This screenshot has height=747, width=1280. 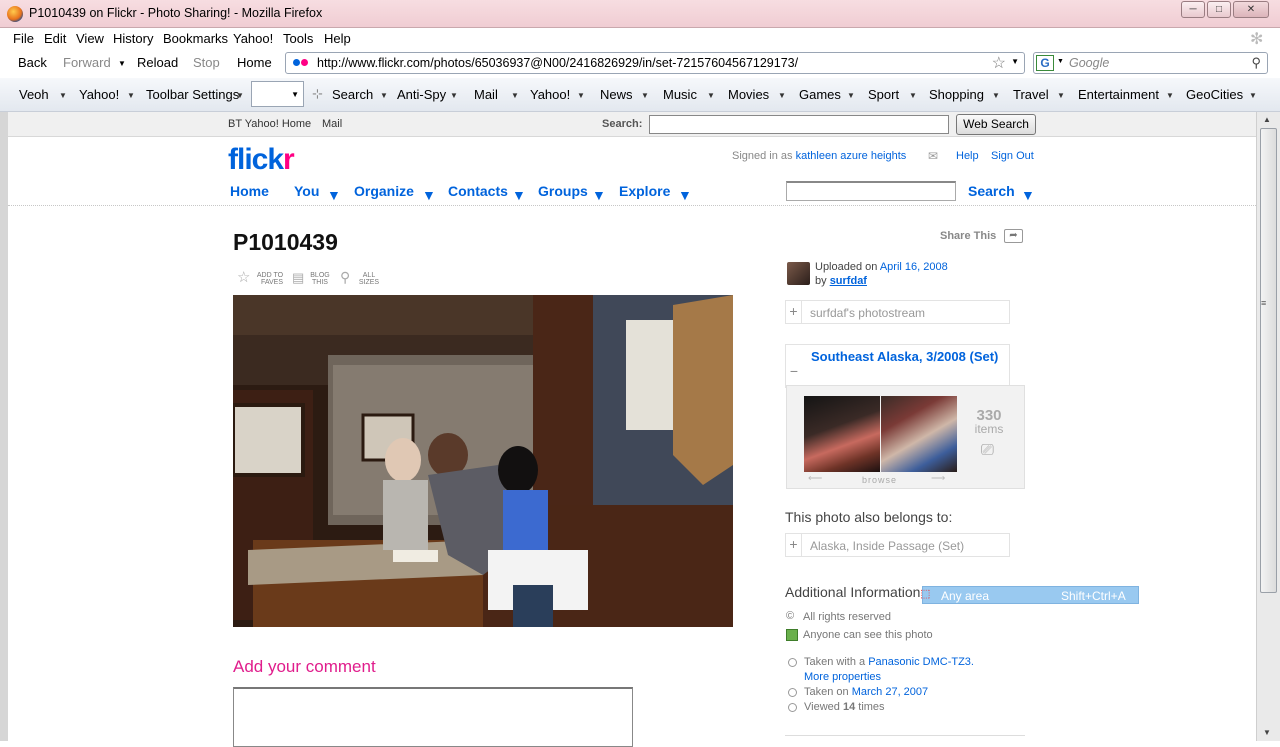 I want to click on bt-mail-link: Mail, so click(x=332, y=124).